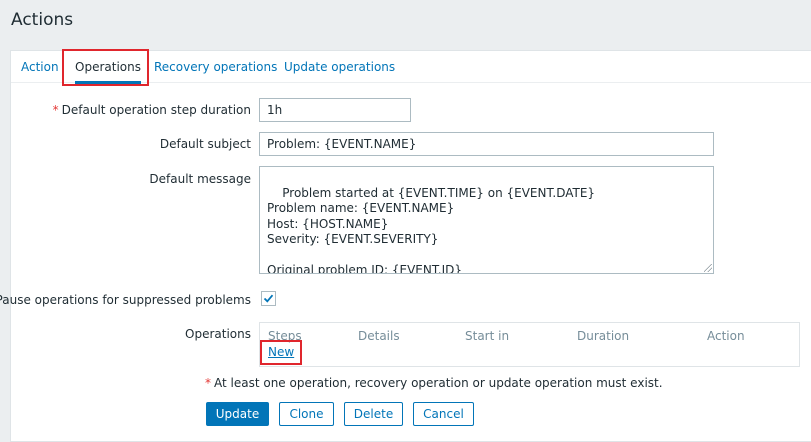 The height and width of the screenshot is (442, 811). I want to click on delete-button: Delete, so click(373, 414).